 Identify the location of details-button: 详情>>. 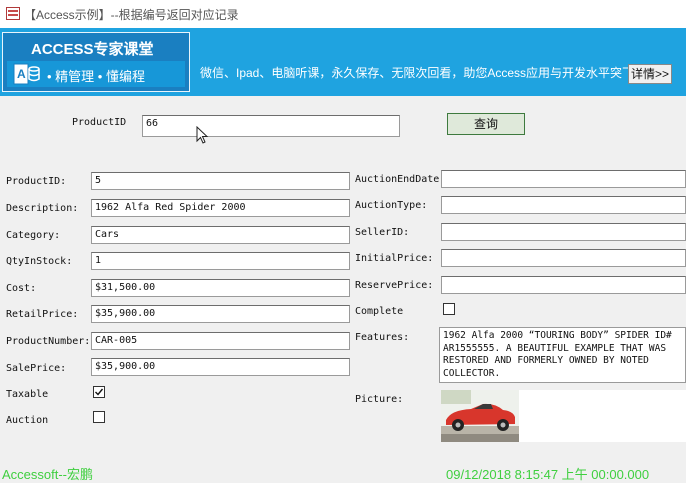
(650, 74).